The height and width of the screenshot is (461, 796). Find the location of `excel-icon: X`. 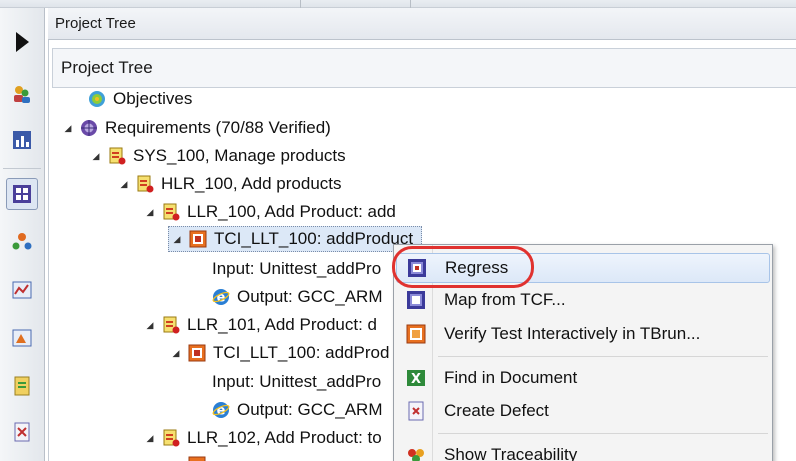

excel-icon: X is located at coordinates (416, 378).